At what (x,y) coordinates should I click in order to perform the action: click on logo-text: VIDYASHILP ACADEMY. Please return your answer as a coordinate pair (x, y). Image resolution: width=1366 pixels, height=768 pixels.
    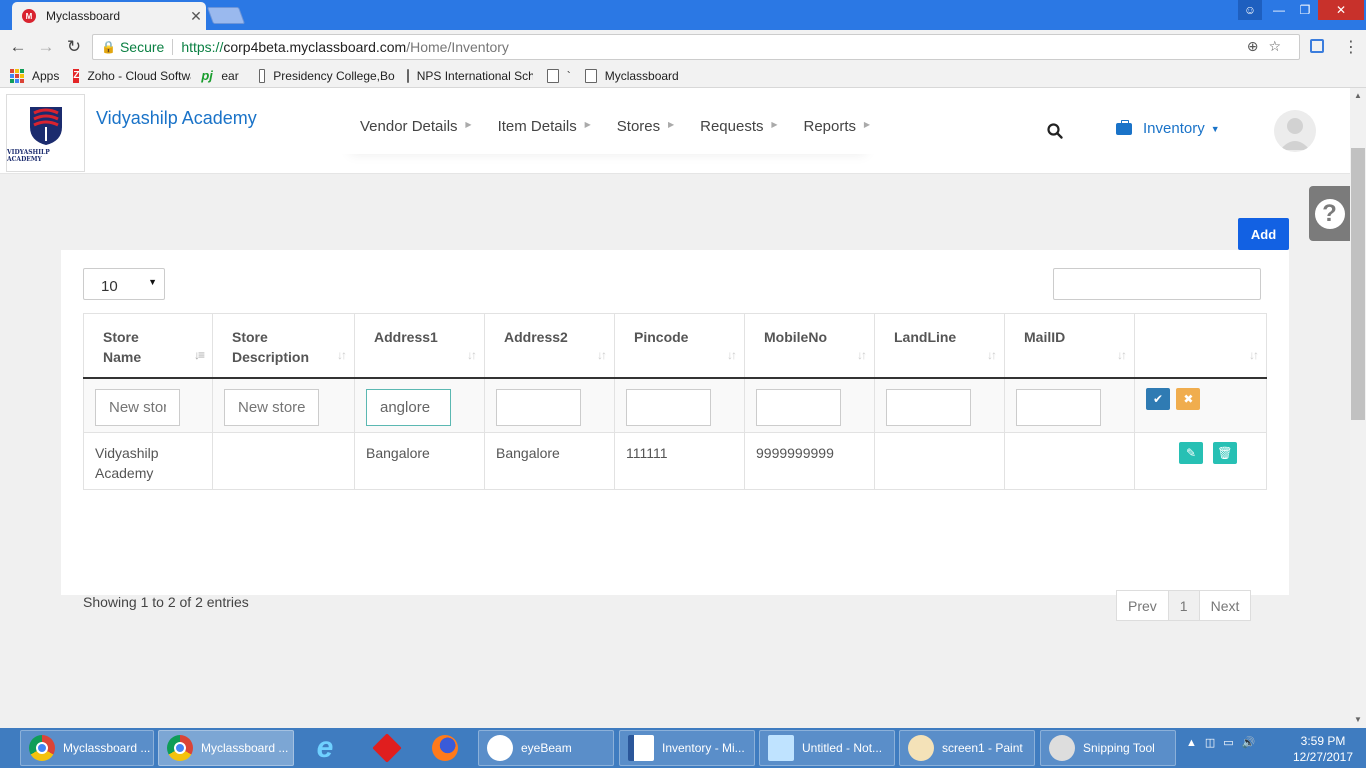
    Looking at the image, I should click on (28, 156).